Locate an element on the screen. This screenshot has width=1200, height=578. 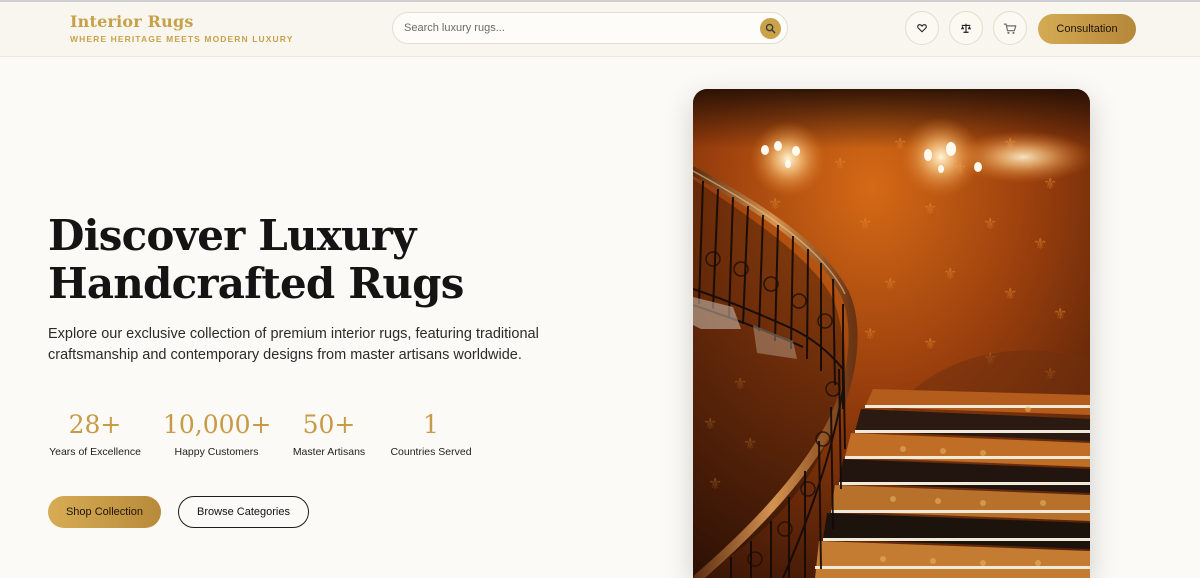
stat-artisans: 50+ Master Artisans is located at coordinates (329, 433).